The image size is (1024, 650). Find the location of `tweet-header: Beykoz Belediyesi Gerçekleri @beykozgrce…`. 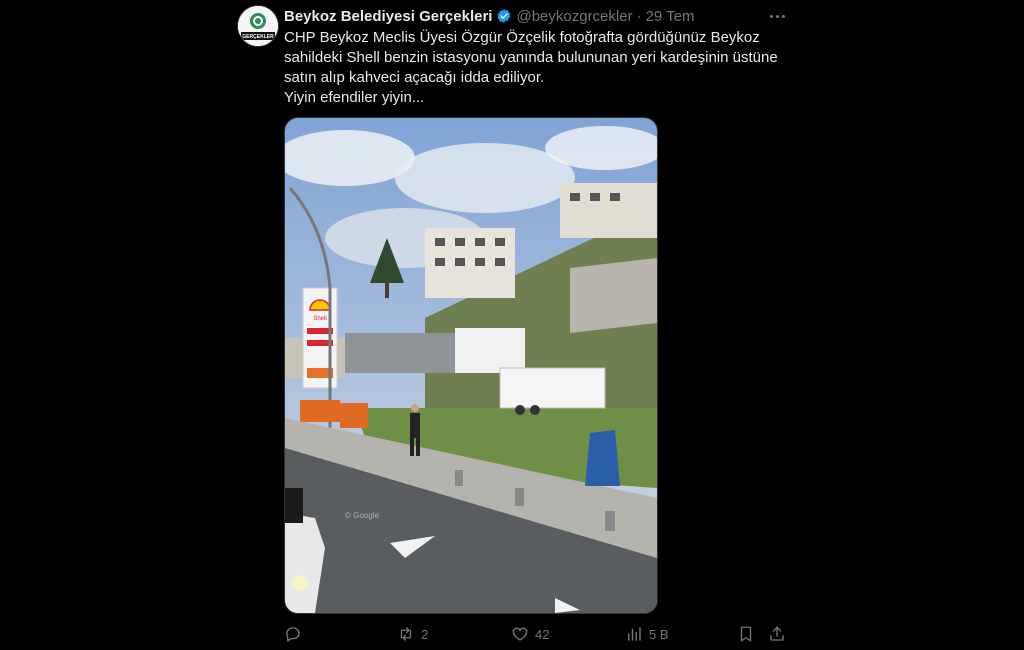

tweet-header: Beykoz Belediyesi Gerçekleri @beykozgrce… is located at coordinates (489, 16).